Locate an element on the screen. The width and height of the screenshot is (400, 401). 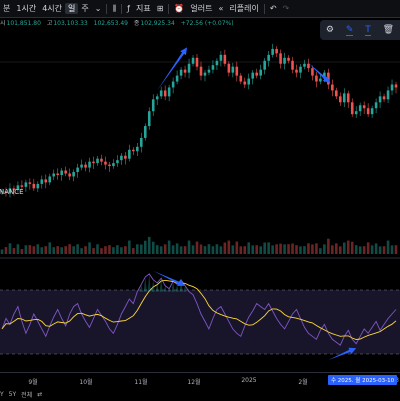
candles-icon: ⫼ is located at coordinates (114, 9).